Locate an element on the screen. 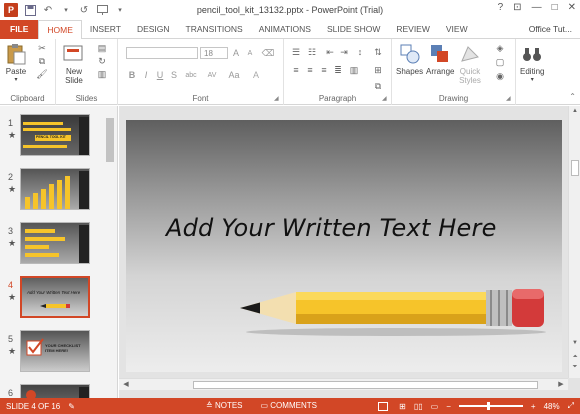  zoom-out-button: − is located at coordinates (448, 406).